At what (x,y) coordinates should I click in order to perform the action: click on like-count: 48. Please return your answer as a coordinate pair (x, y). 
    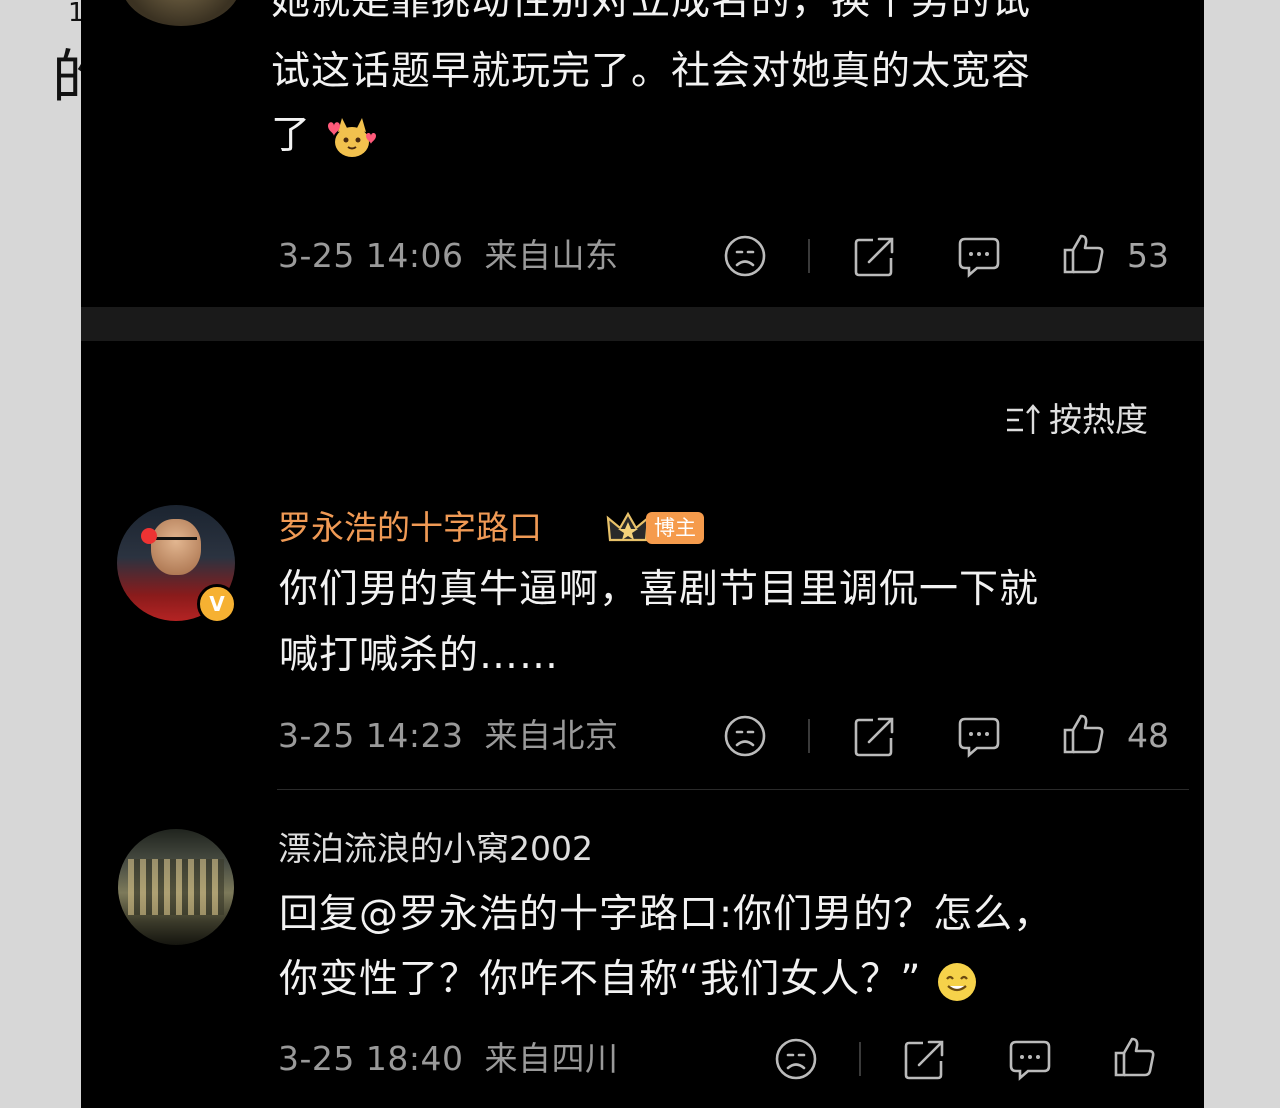
    Looking at the image, I should click on (1148, 735).